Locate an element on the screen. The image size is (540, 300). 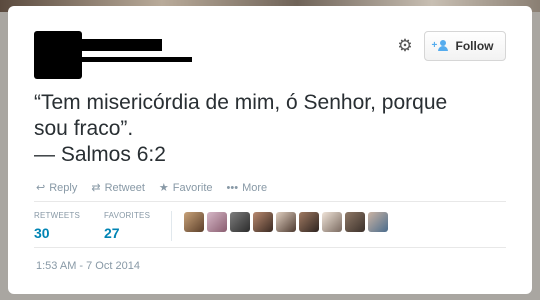
retweets-stat: RETWEETS 30 is located at coordinates (57, 226).